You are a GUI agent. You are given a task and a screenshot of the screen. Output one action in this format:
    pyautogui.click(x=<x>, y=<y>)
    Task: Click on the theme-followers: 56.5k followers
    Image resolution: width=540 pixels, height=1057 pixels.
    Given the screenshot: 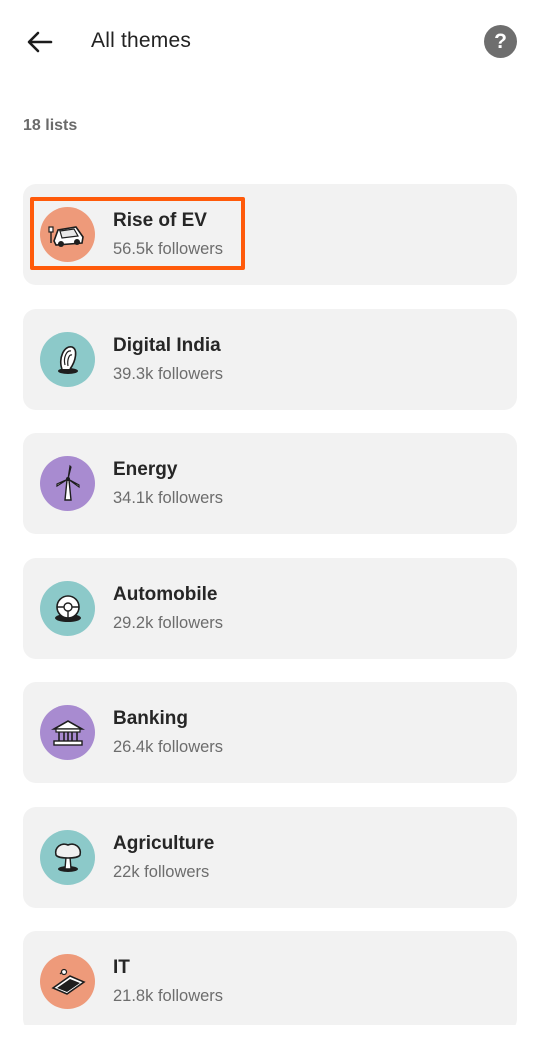 What is the action you would take?
    pyautogui.click(x=168, y=249)
    